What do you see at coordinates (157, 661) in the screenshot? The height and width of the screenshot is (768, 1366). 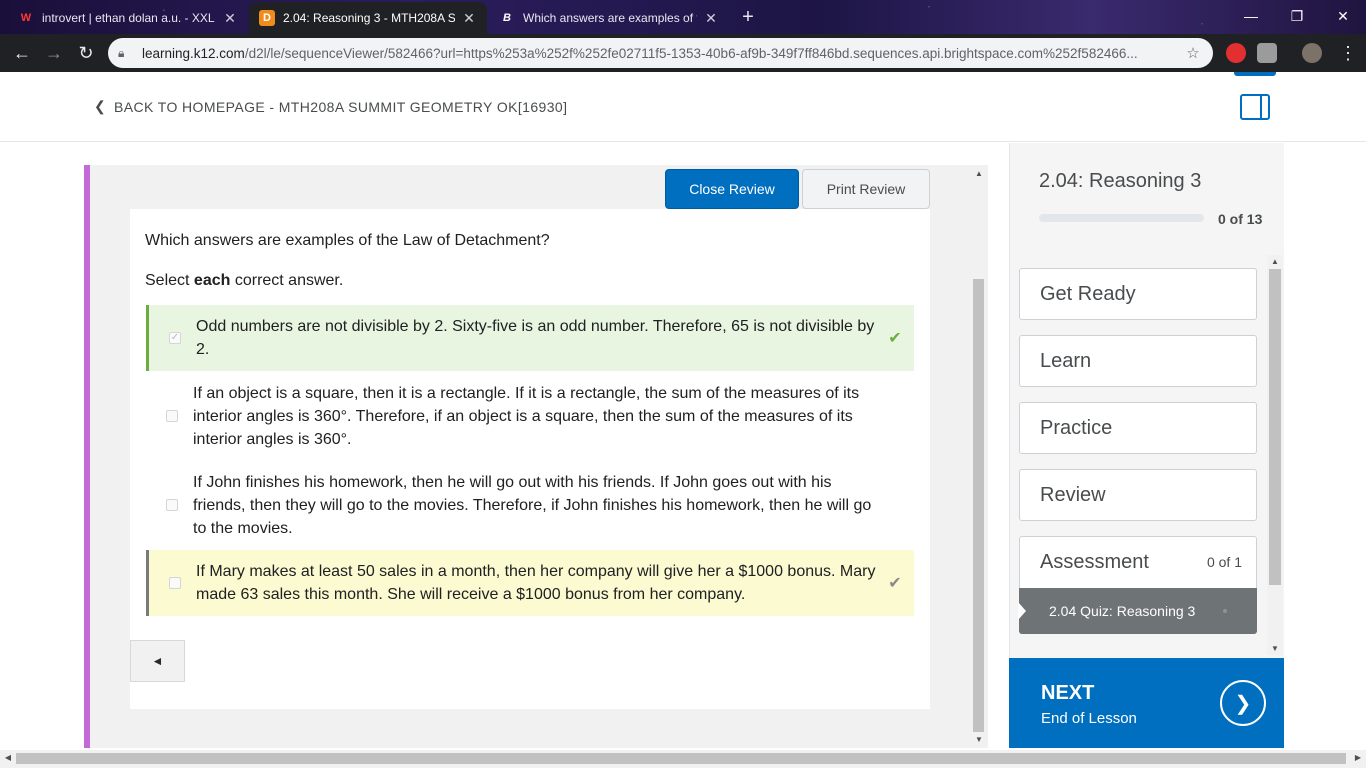 I see `previous-button: ◄` at bounding box center [157, 661].